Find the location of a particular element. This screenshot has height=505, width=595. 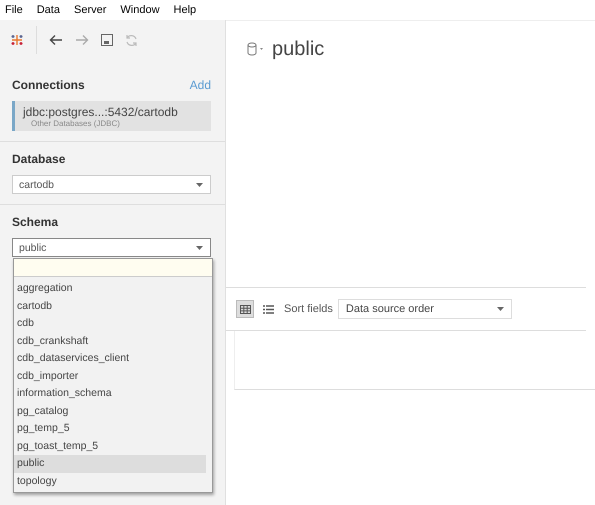

save-icon is located at coordinates (107, 40).